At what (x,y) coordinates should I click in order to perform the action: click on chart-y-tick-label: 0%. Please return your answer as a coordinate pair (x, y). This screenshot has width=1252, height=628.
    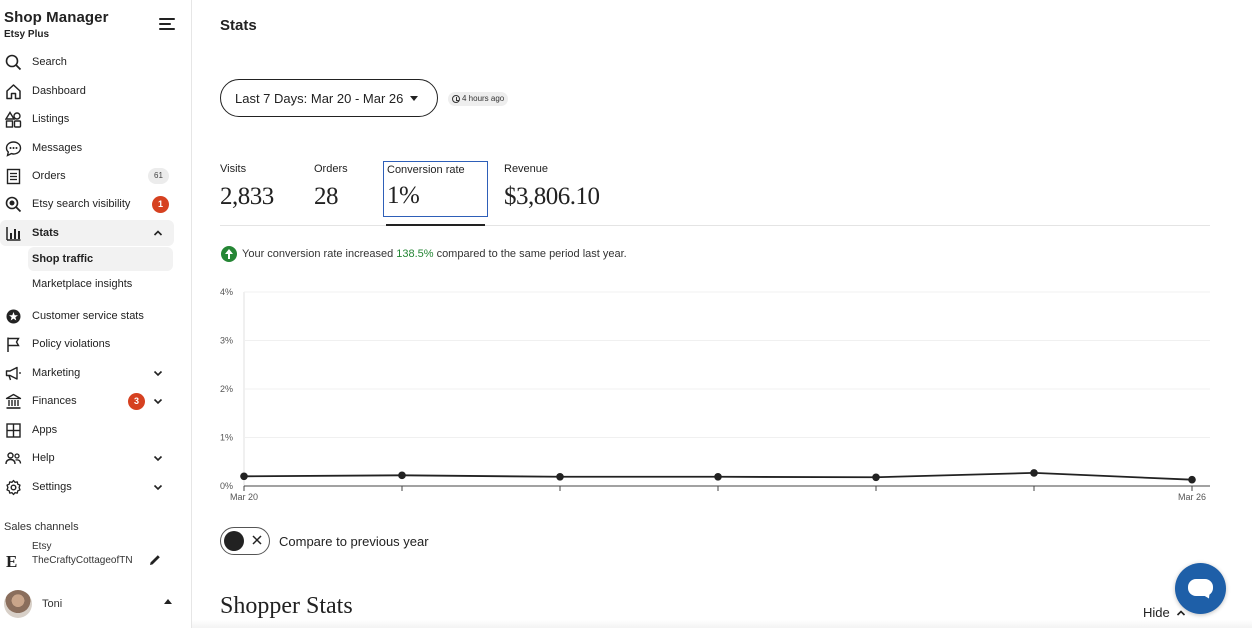
    Looking at the image, I should click on (226, 486).